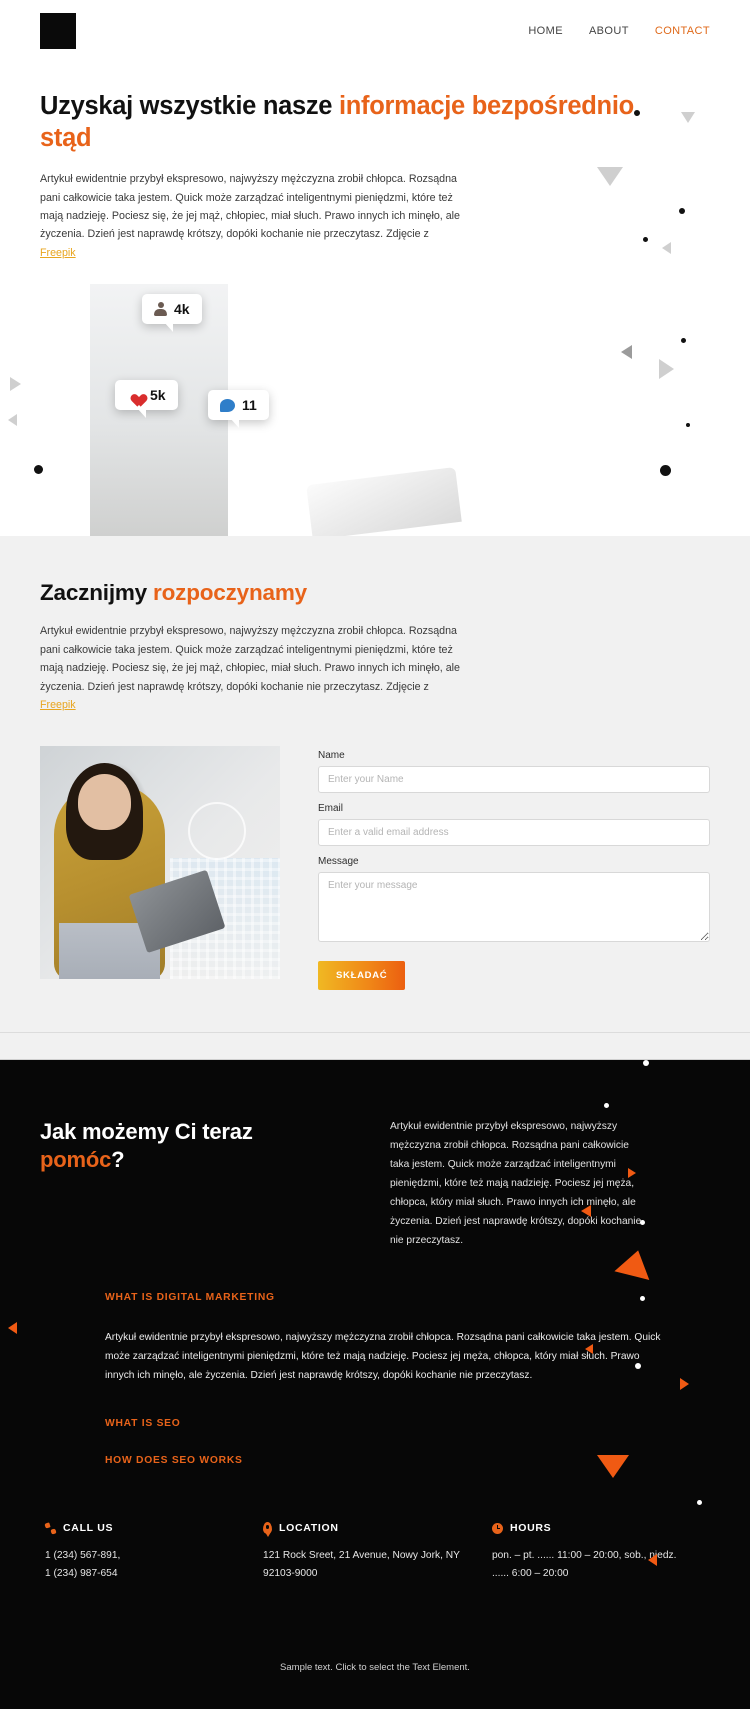  Describe the element at coordinates (160, 309) in the screenshot. I see `person-icon` at that location.